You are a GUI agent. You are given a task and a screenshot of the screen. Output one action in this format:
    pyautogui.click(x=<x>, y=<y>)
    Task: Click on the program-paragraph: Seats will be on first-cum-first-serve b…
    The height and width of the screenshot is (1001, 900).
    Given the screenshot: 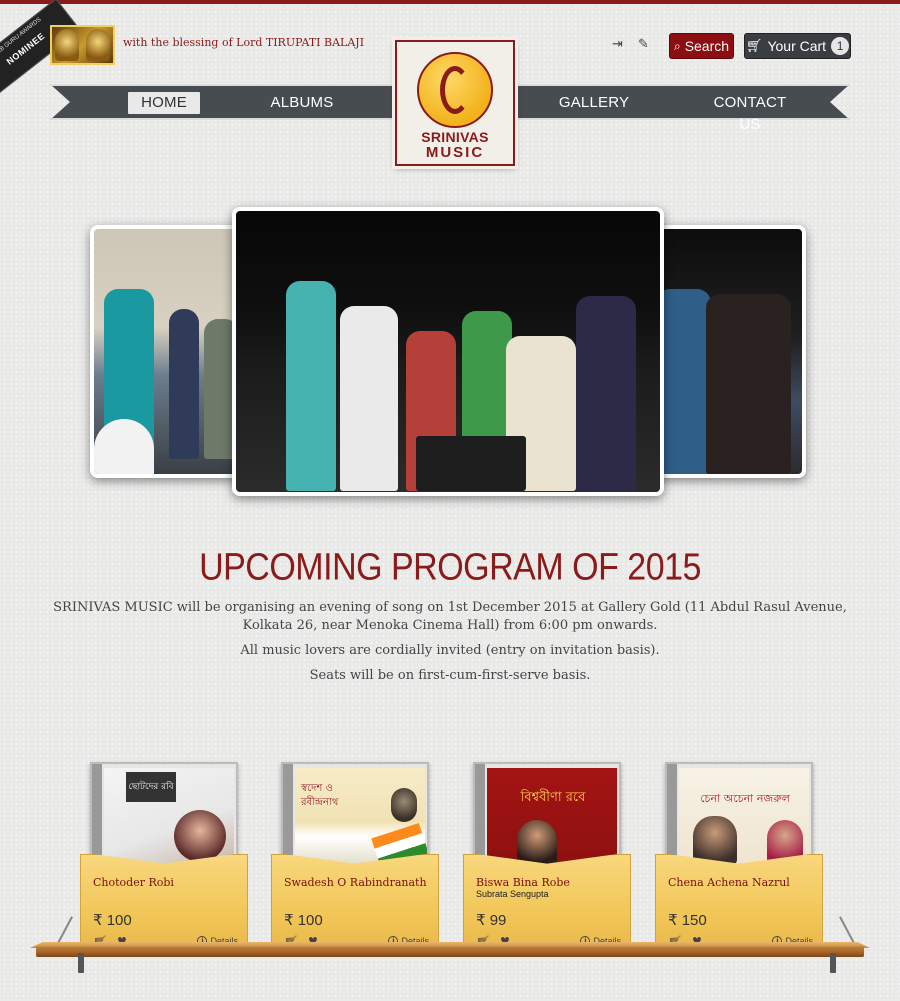 What is the action you would take?
    pyautogui.click(x=450, y=675)
    